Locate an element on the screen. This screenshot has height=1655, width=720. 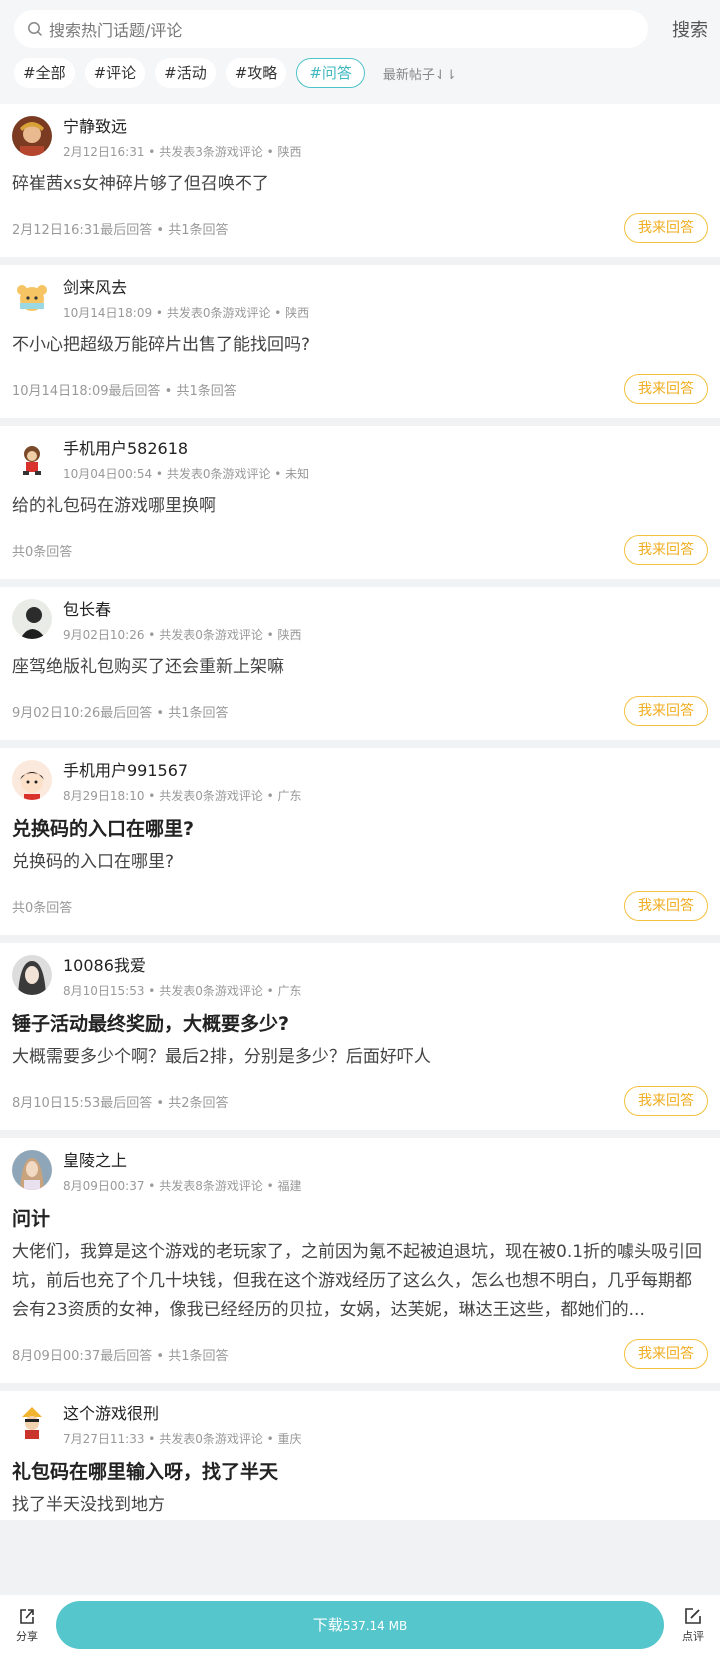
username: 手机用户582618 is located at coordinates (186, 449).